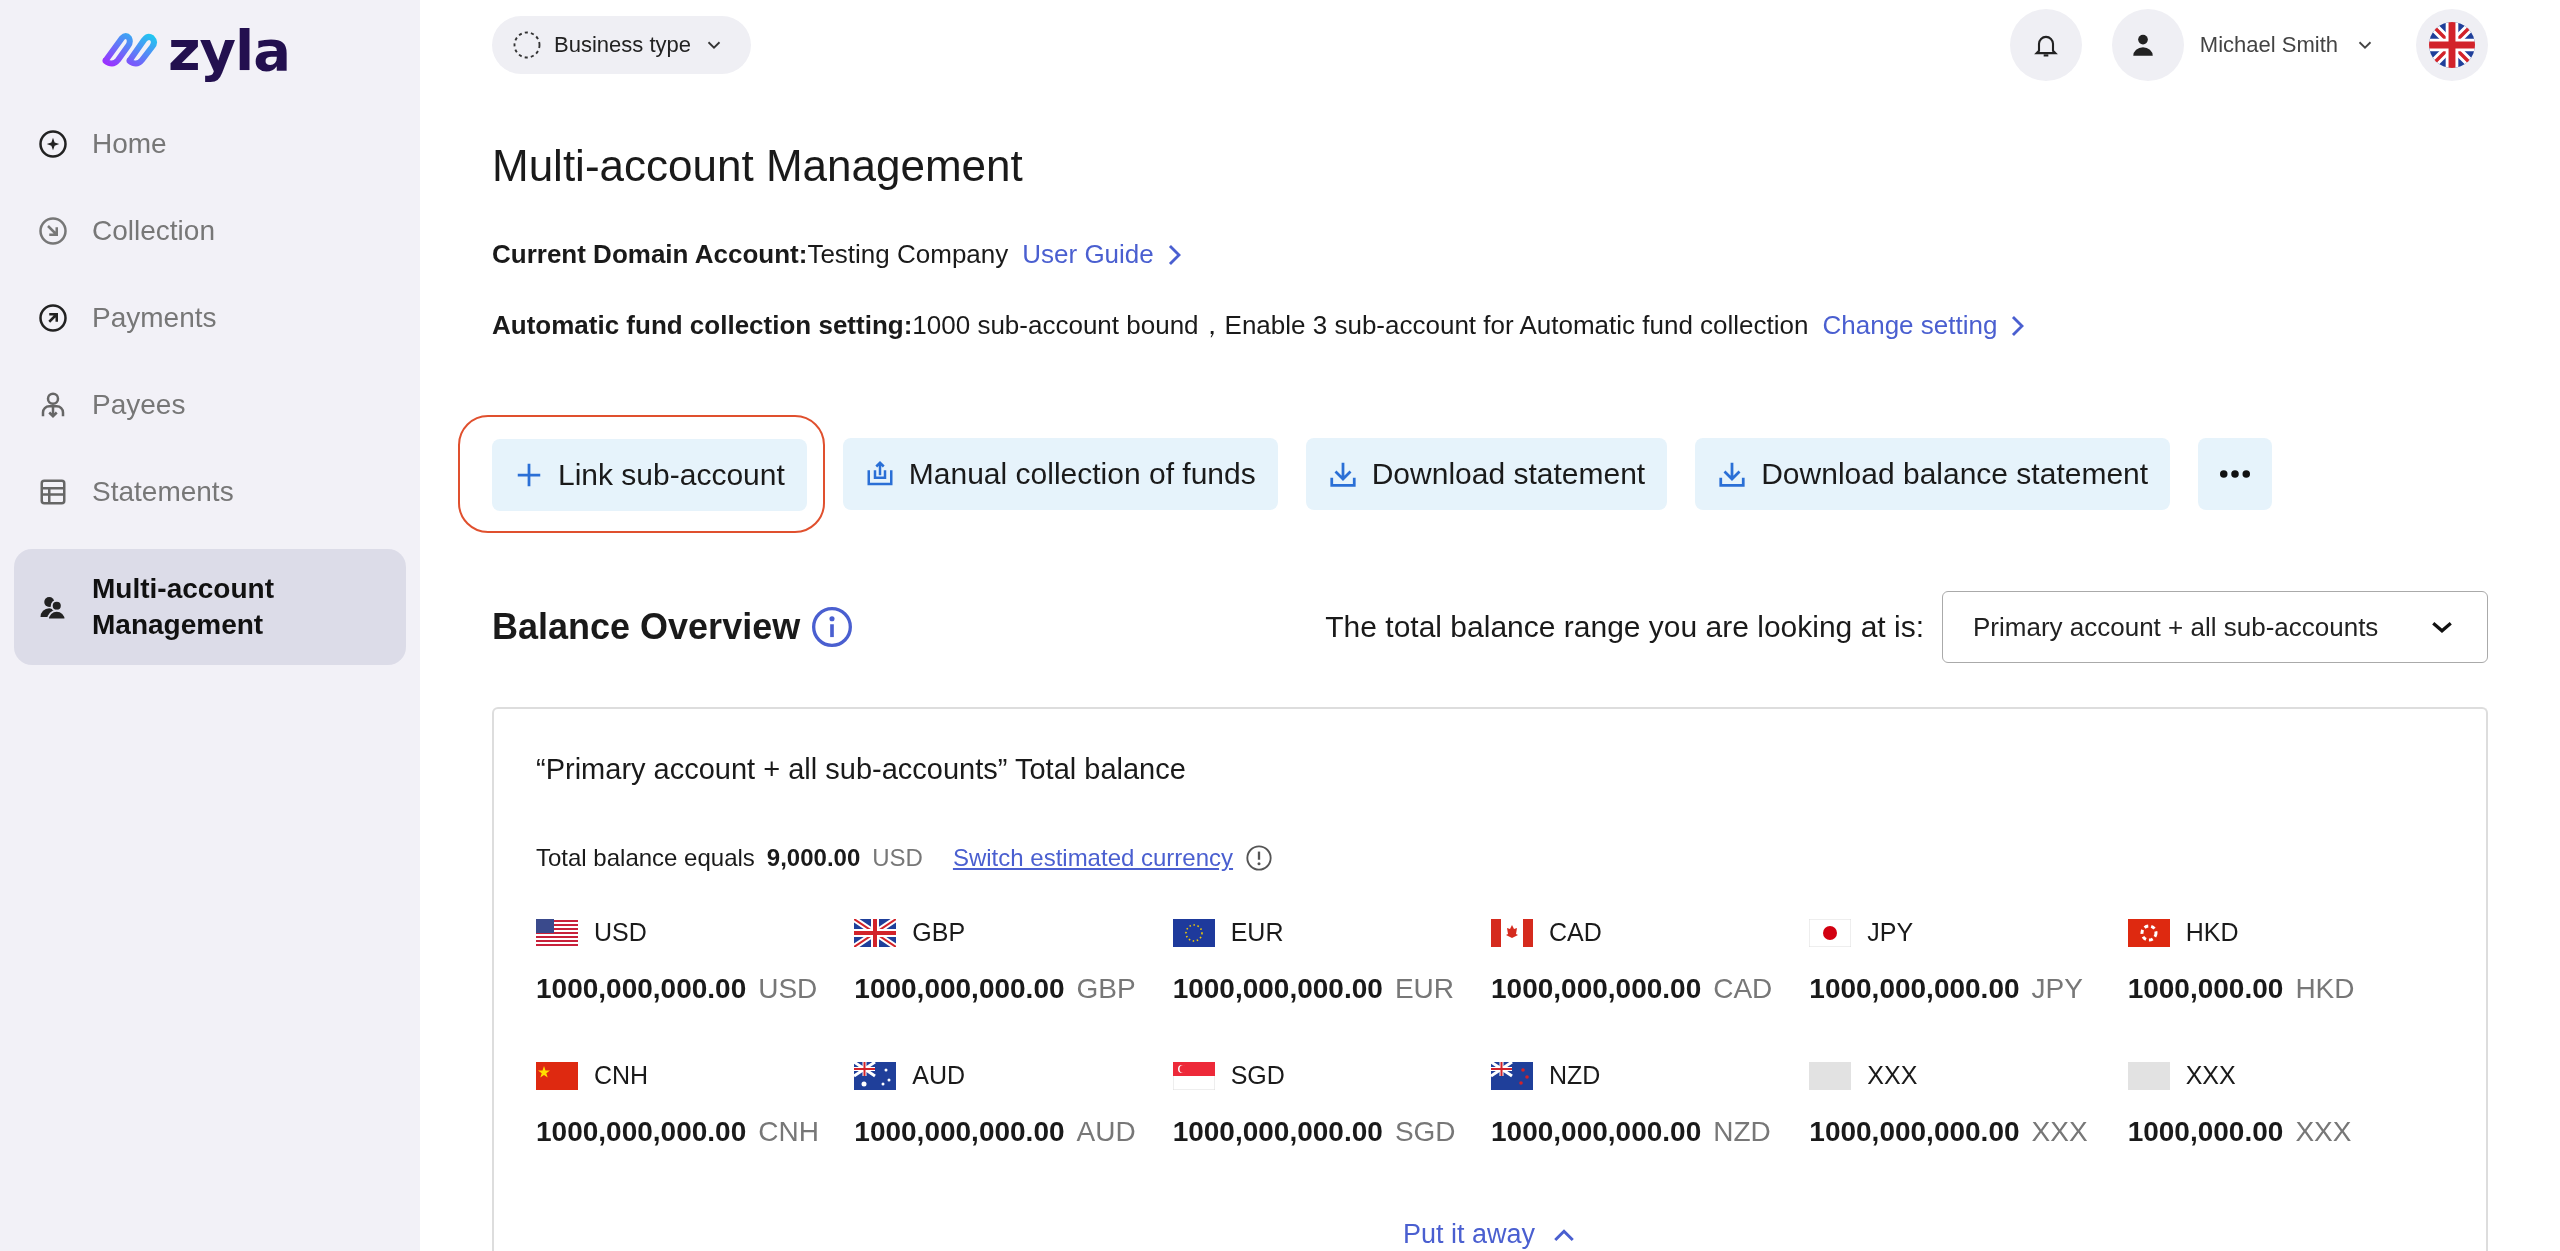 The height and width of the screenshot is (1251, 2560). I want to click on currency-code: EUR, so click(1257, 932).